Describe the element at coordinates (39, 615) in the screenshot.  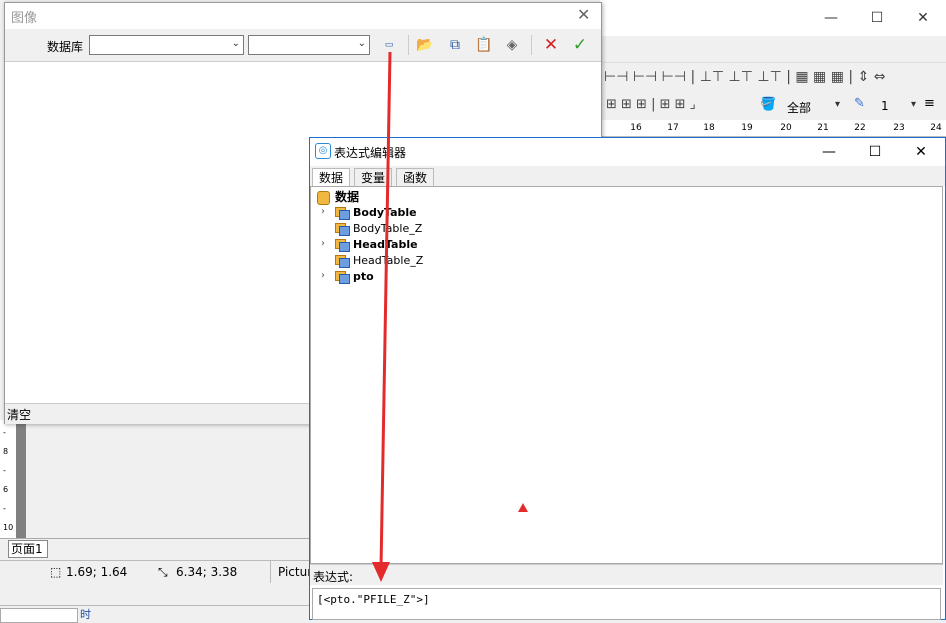
I see `bottom-field` at that location.